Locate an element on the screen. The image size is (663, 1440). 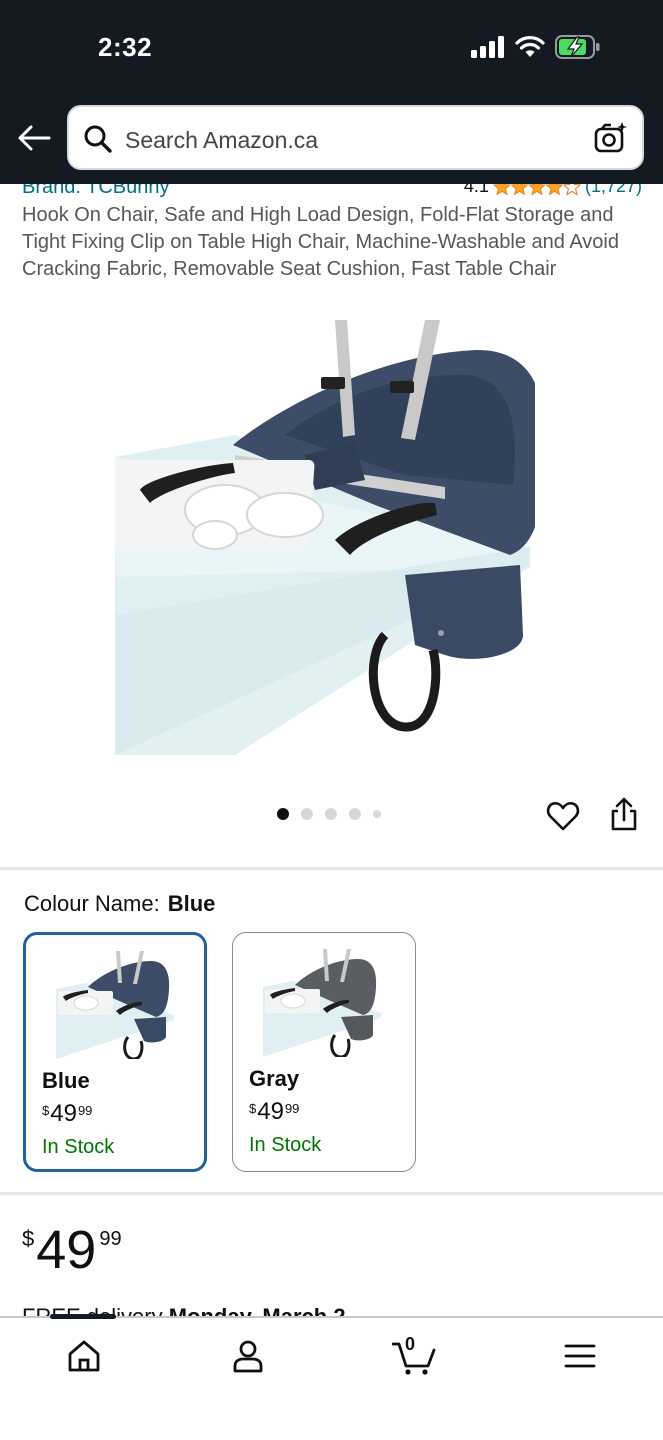
signal-icon is located at coordinates (488, 49).